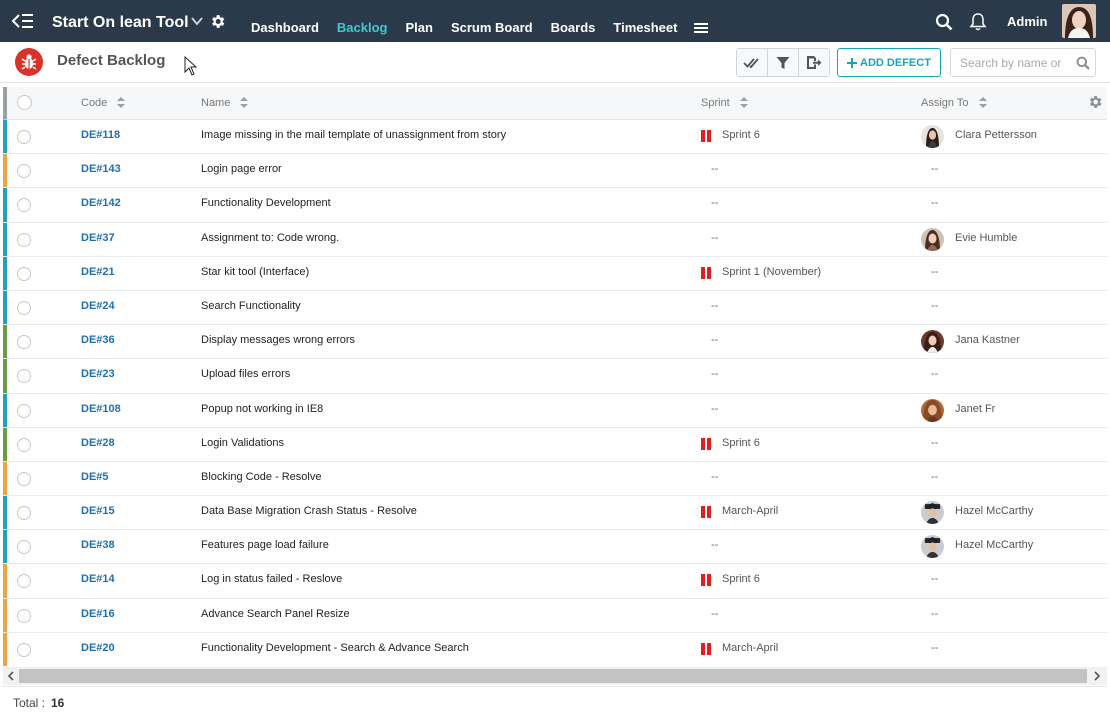 This screenshot has width=1110, height=722. What do you see at coordinates (242, 443) in the screenshot?
I see `defect-name: Login Validations` at bounding box center [242, 443].